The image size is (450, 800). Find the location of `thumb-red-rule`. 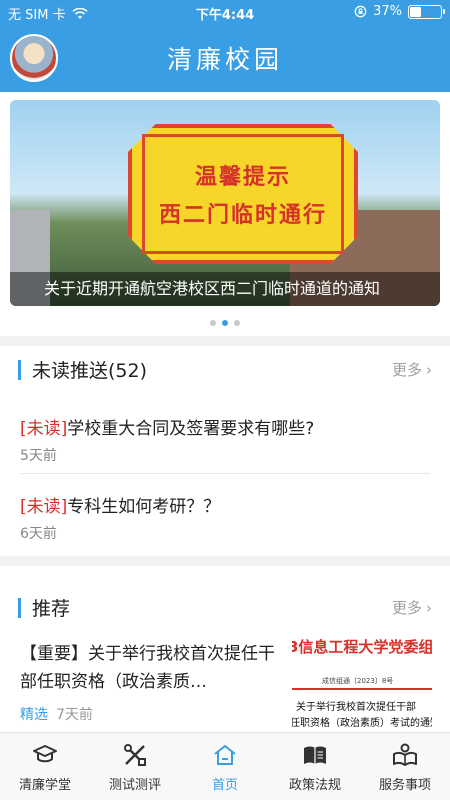

thumb-red-rule is located at coordinates (362, 689).